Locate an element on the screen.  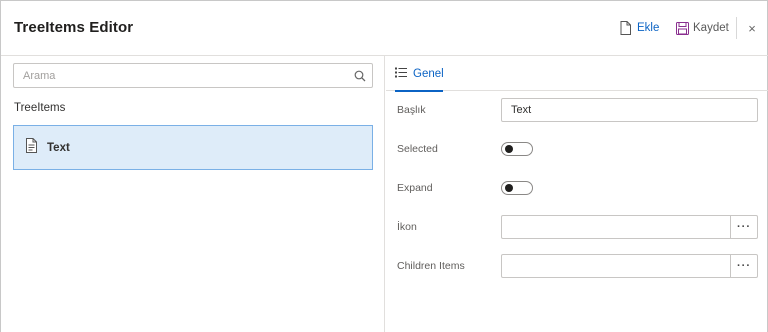
expand-field-label: Expand is located at coordinates (415, 188).